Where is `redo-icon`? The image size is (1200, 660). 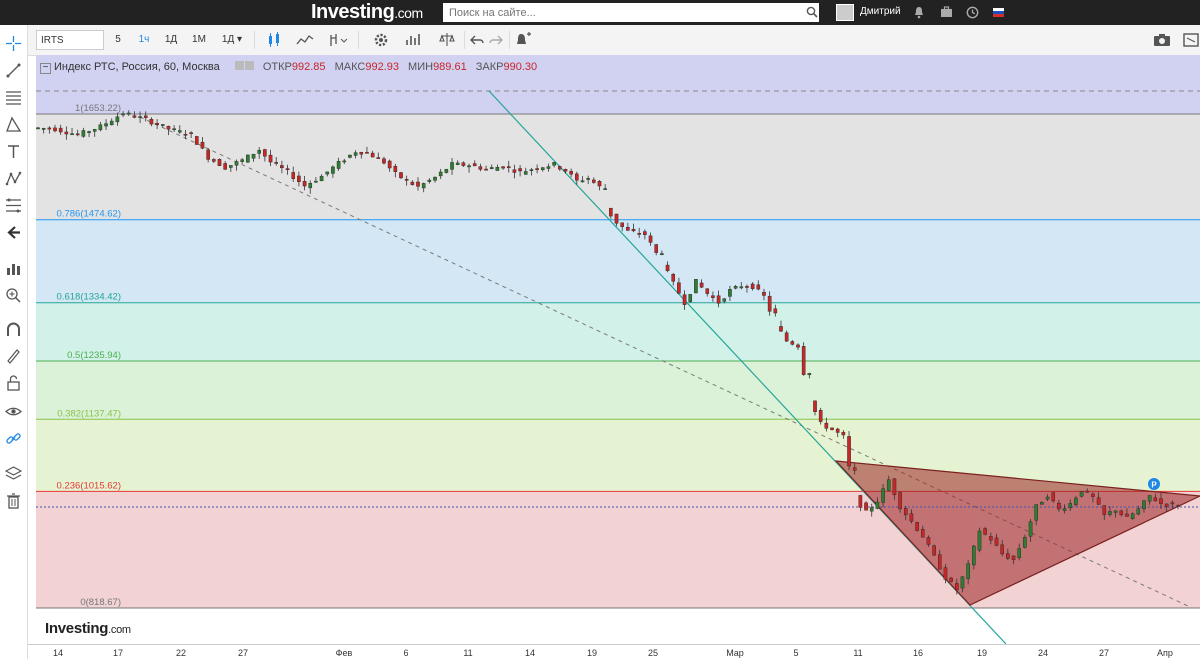
redo-icon is located at coordinates (496, 40).